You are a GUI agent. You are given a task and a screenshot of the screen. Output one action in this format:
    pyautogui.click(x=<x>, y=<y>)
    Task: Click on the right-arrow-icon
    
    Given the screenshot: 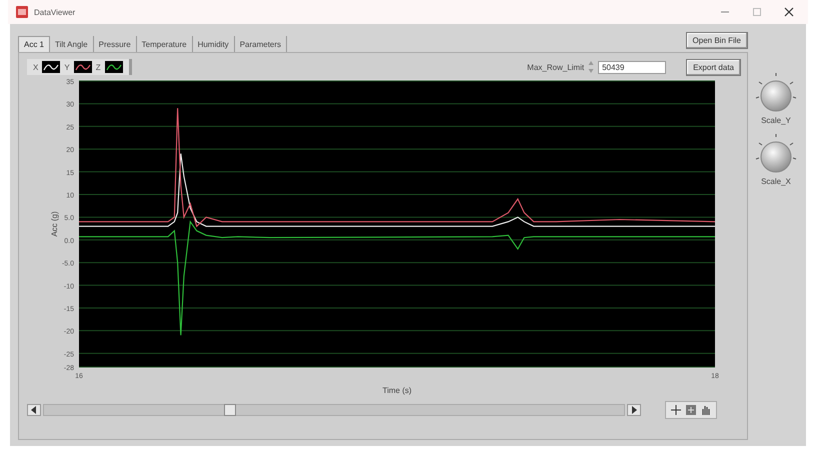 What is the action you would take?
    pyautogui.click(x=634, y=410)
    